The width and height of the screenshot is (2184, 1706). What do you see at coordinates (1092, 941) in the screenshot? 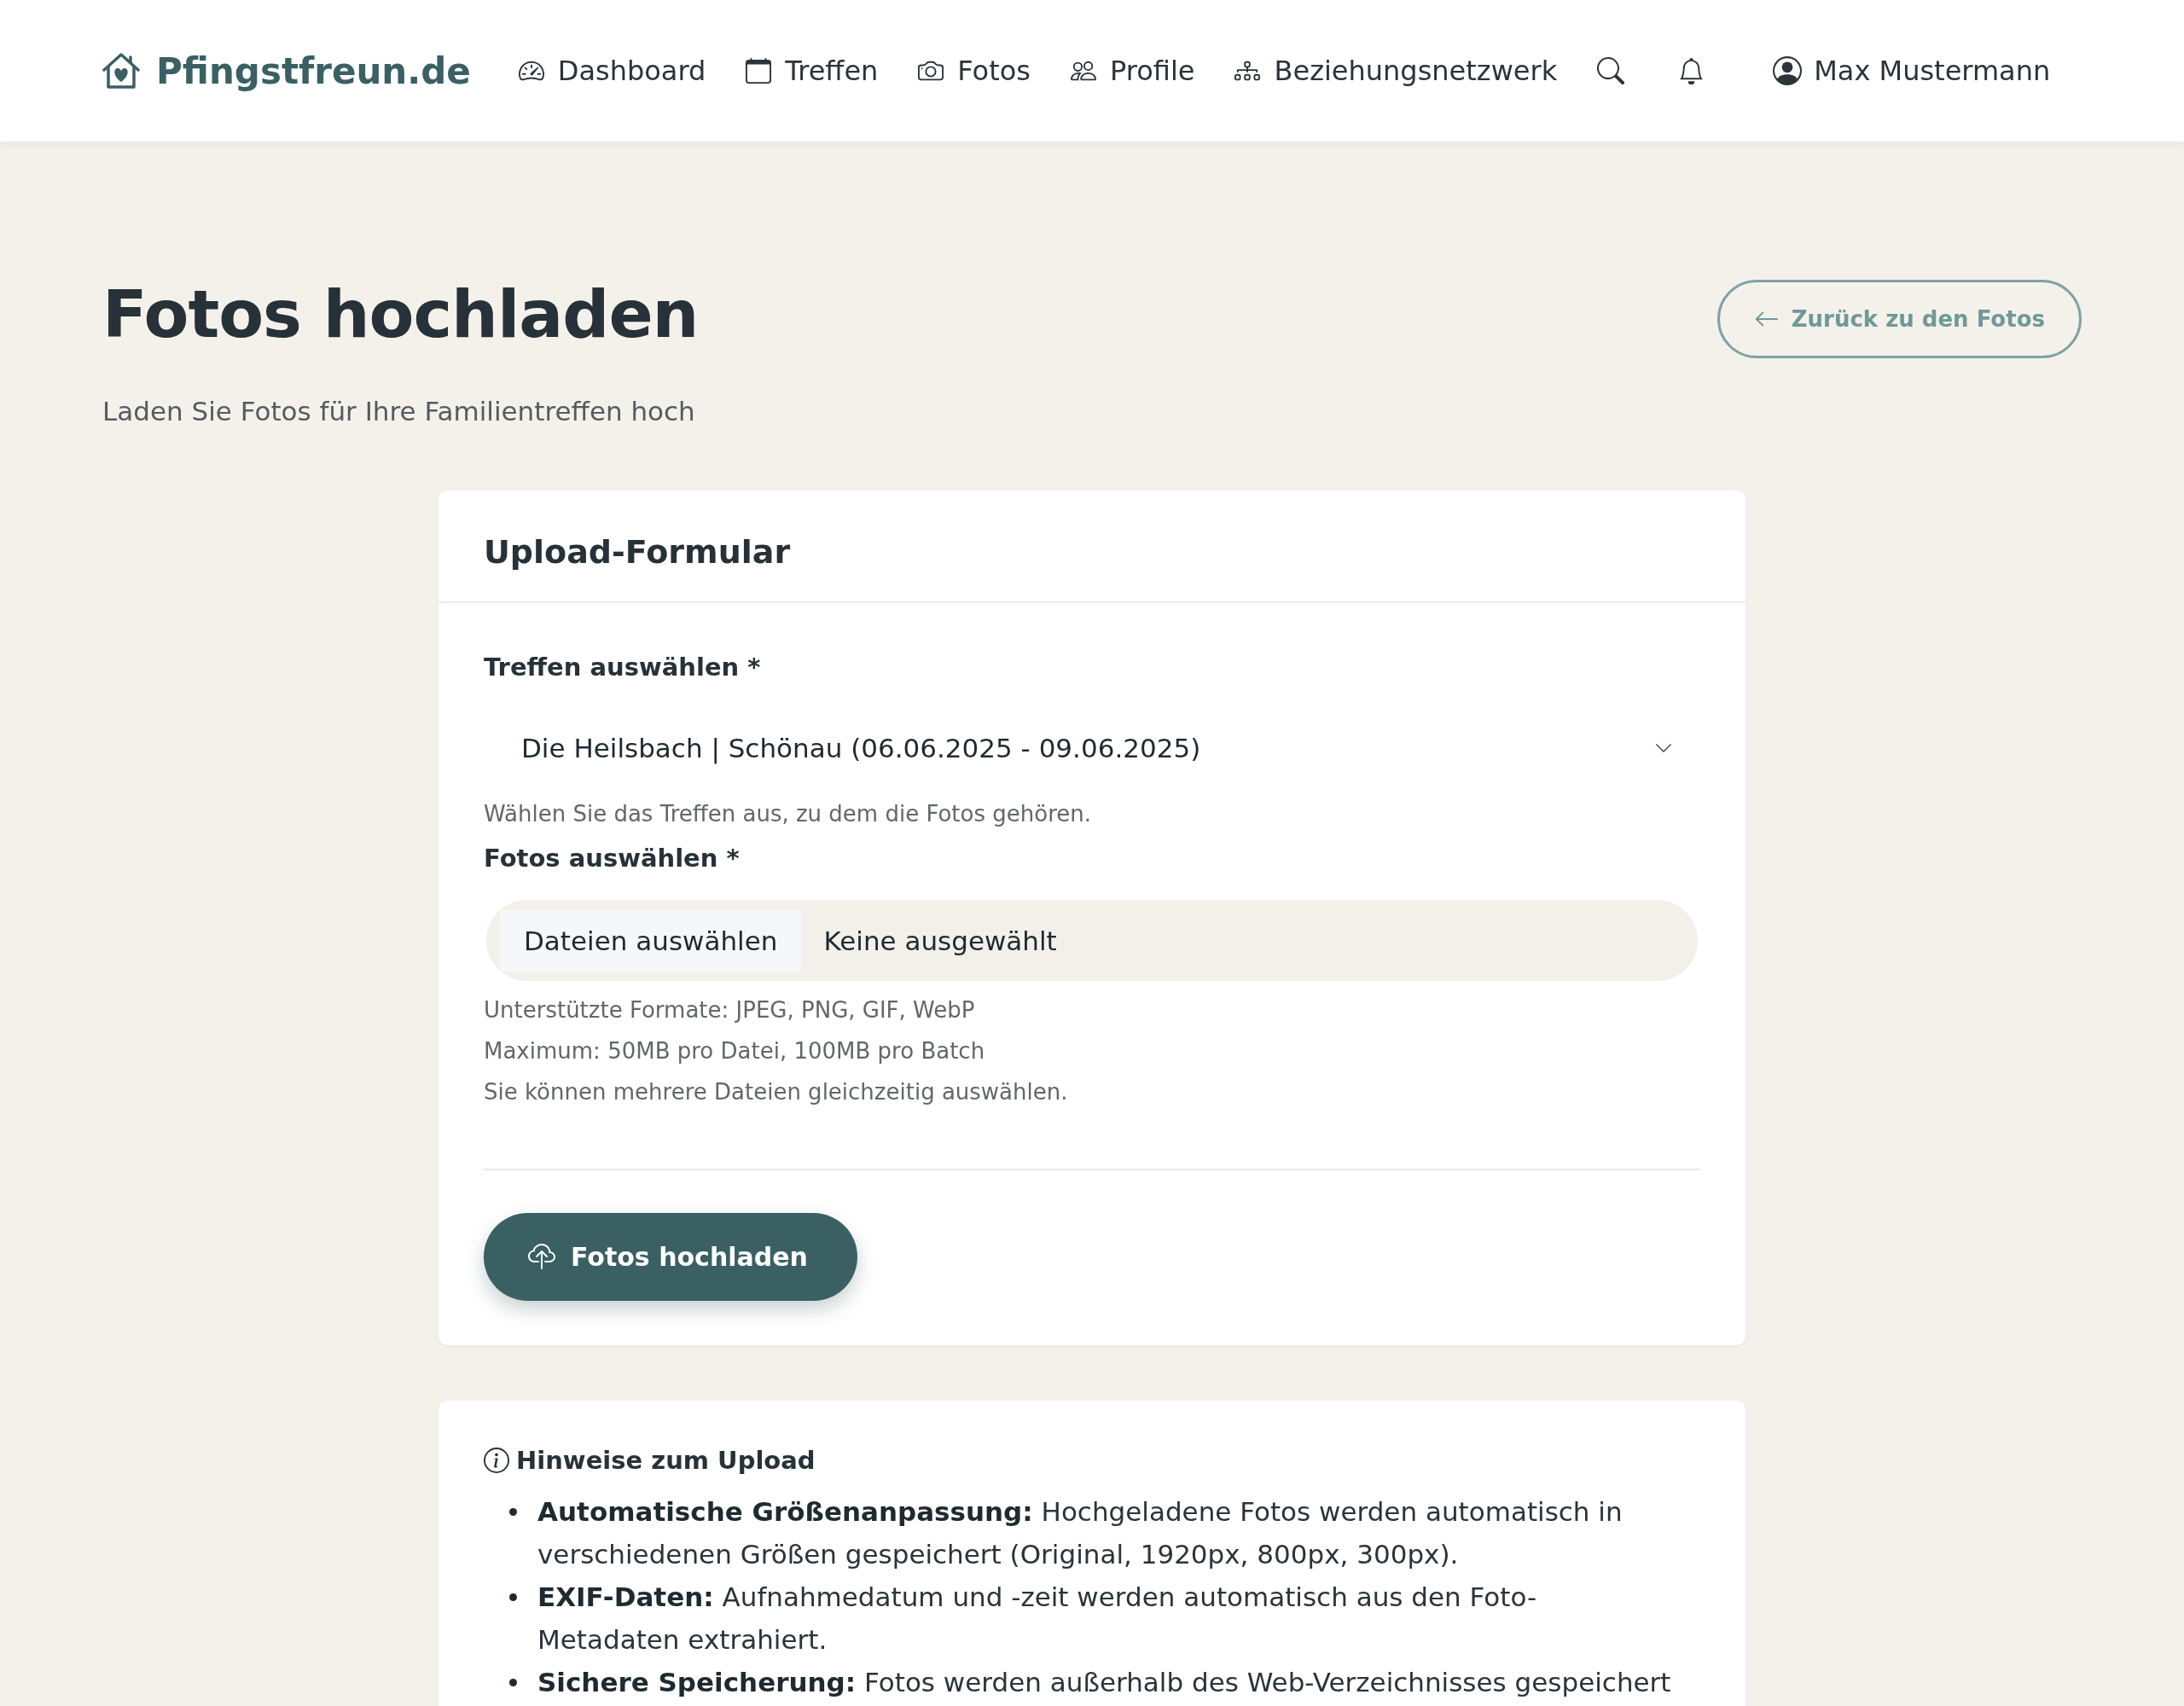
I see `file-input: Dateien auswählen Keine ausgewählt` at bounding box center [1092, 941].